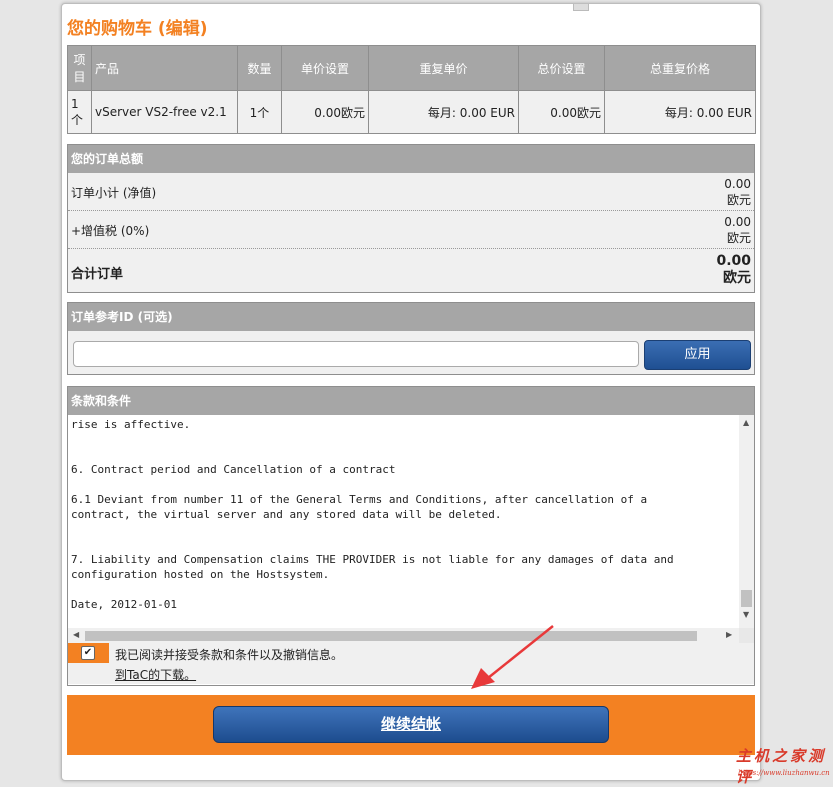 This screenshot has width=833, height=787. Describe the element at coordinates (200, 574) in the screenshot. I see `terms-line: configuration hosted on the Hostsystem.` at that location.